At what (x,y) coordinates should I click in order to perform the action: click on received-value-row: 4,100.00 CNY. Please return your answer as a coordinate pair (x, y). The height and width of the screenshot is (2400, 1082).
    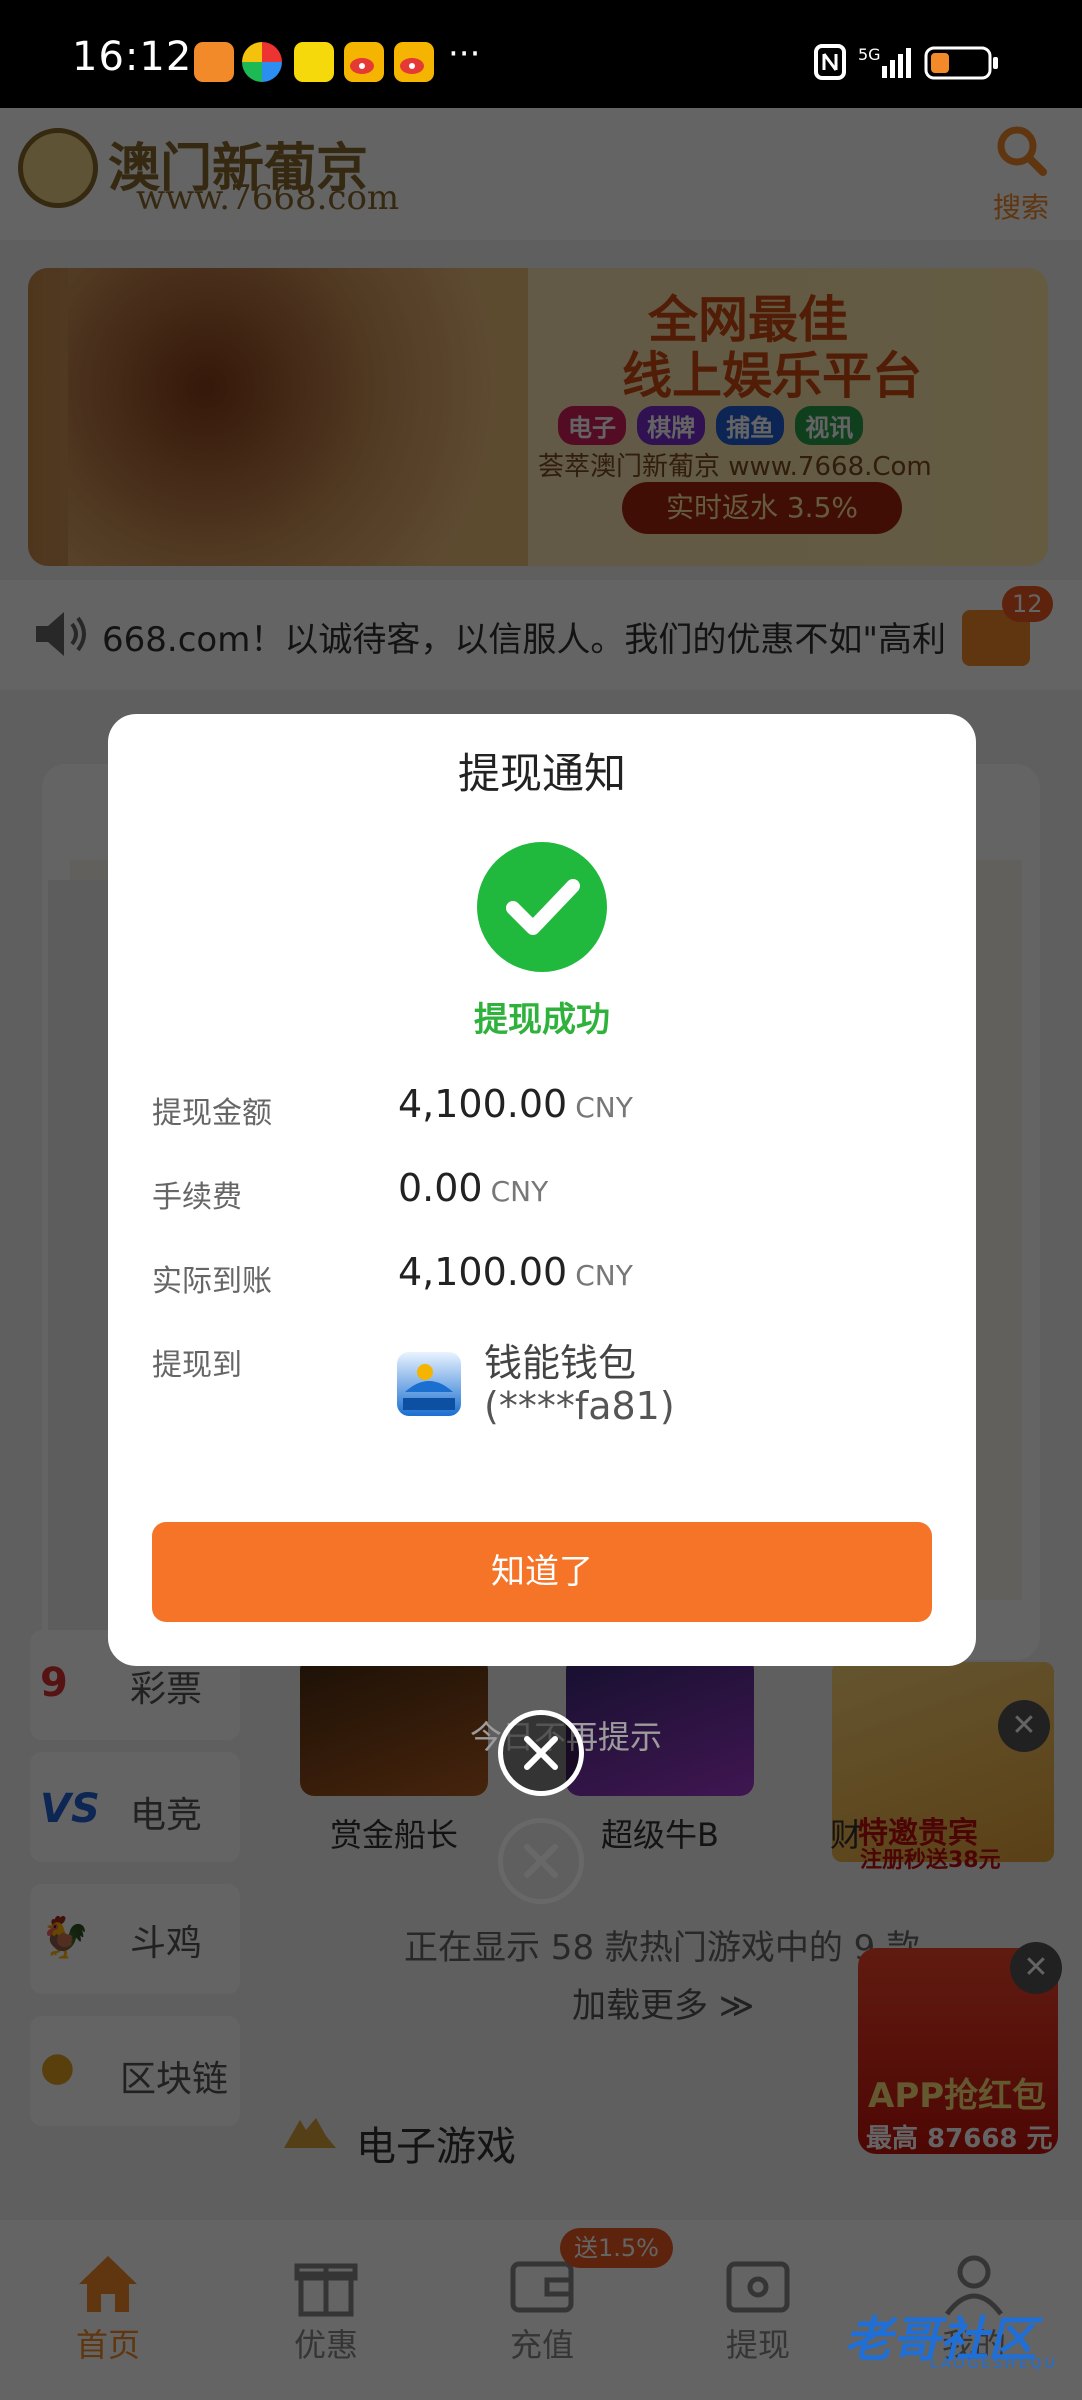
    Looking at the image, I should click on (515, 1272).